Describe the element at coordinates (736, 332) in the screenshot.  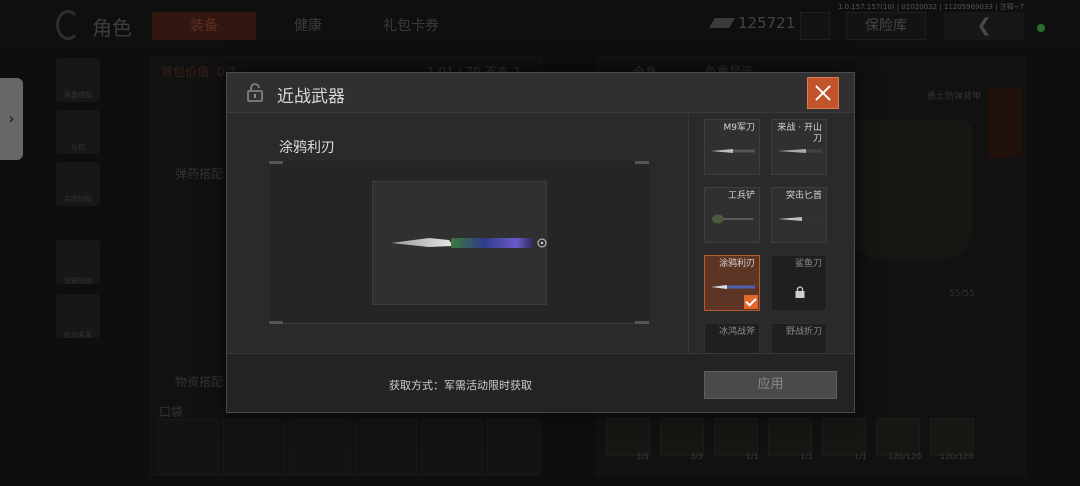
I see `weapon-cell-label: 冰鸿战斧` at that location.